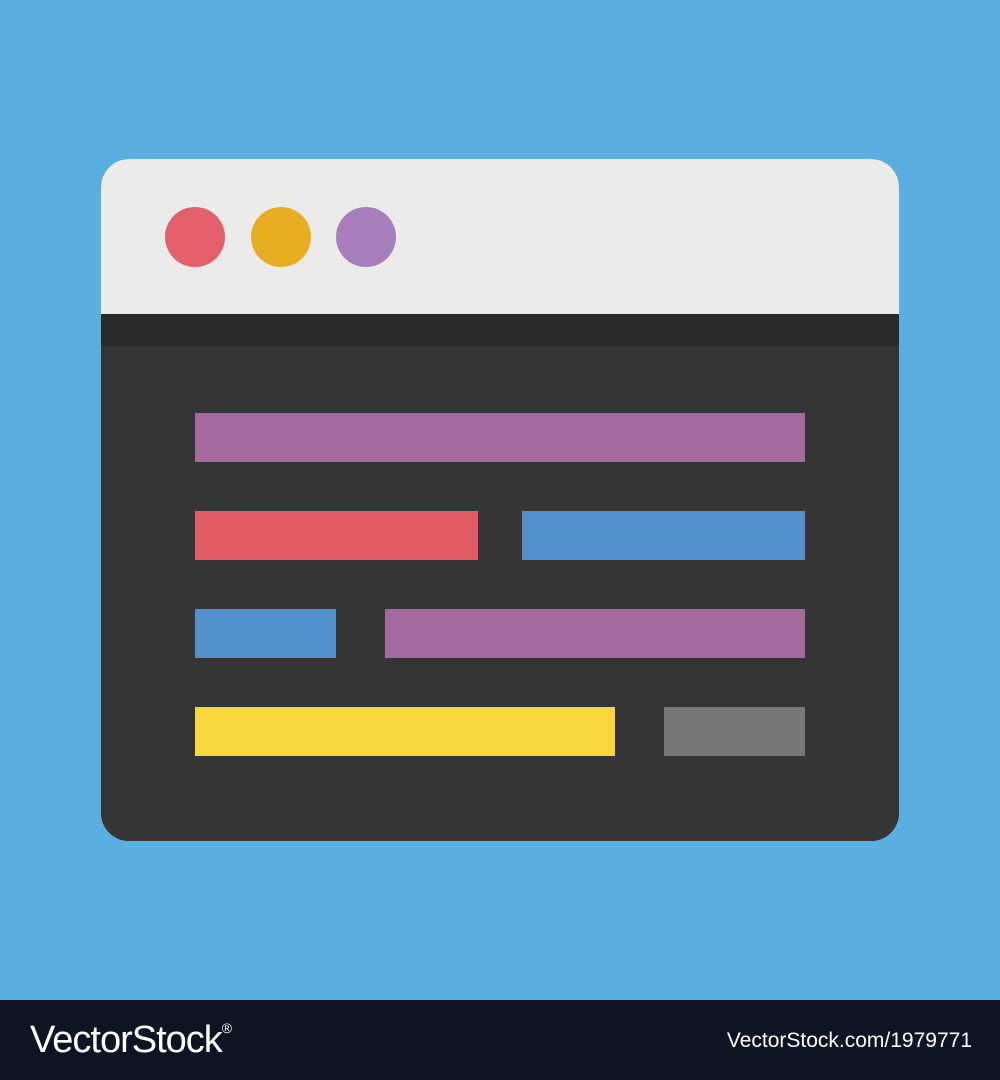 The height and width of the screenshot is (1080, 1000). I want to click on code-line-4b, so click(734, 731).